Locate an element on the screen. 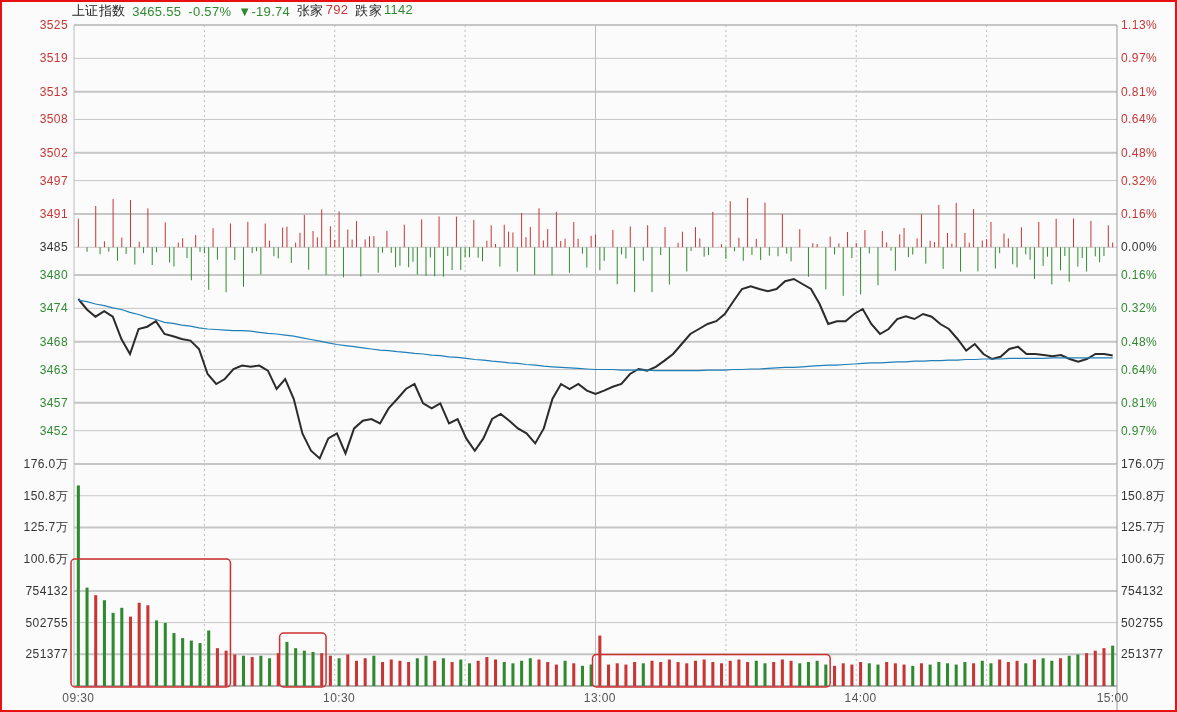 The width and height of the screenshot is (1177, 712). percent-axis-label: 0.00% is located at coordinates (1139, 247).